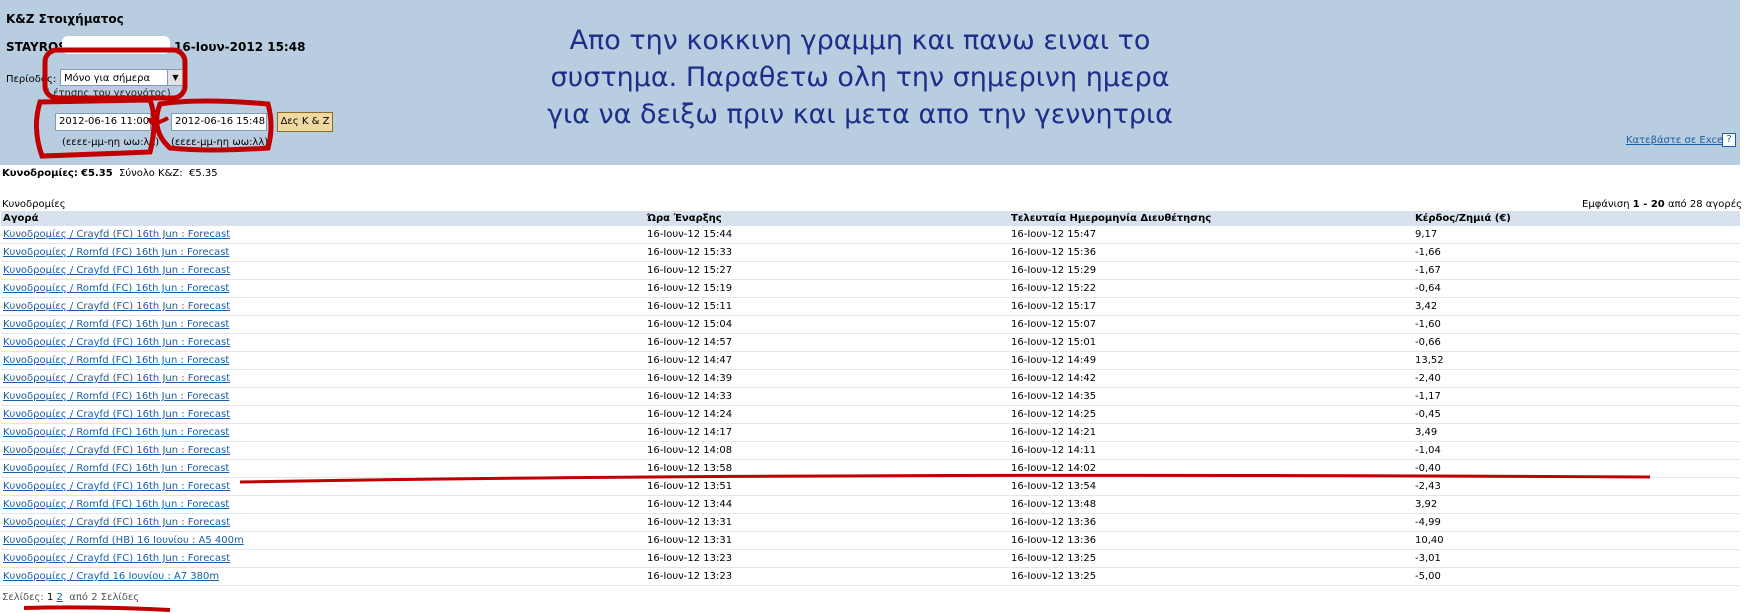 This screenshot has width=1754, height=613. What do you see at coordinates (1576, 522) in the screenshot?
I see `profit-loss-cell: -4,99` at bounding box center [1576, 522].